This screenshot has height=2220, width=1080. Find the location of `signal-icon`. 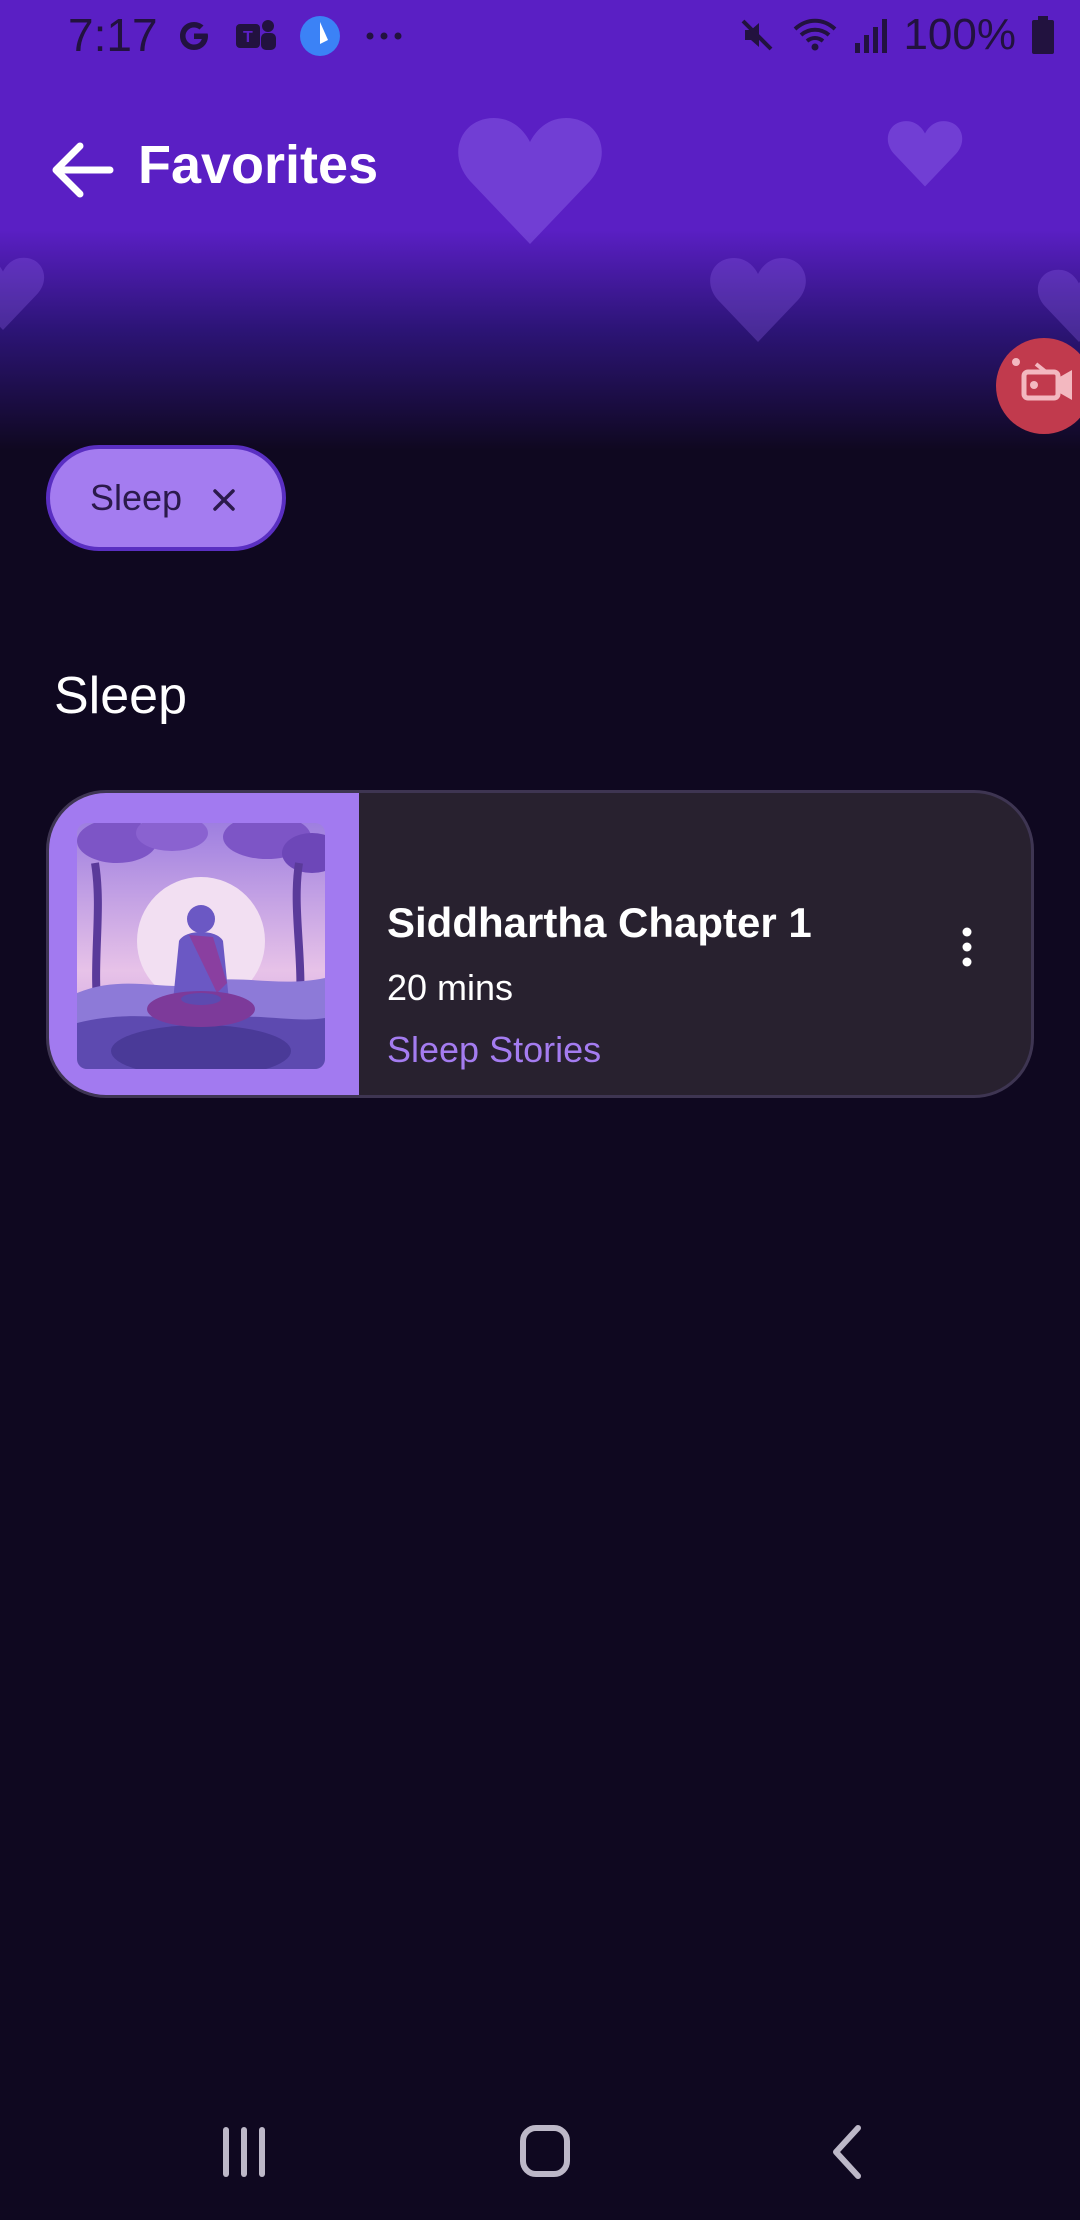

signal-icon is located at coordinates (871, 36).